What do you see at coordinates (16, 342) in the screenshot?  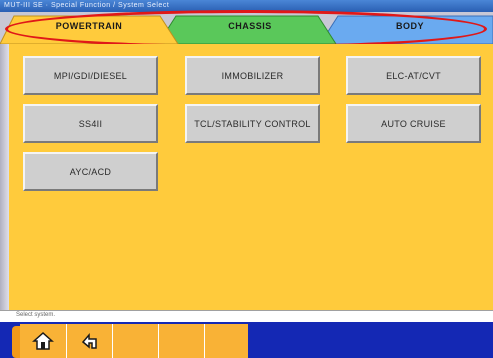 I see `toolbar-accent` at bounding box center [16, 342].